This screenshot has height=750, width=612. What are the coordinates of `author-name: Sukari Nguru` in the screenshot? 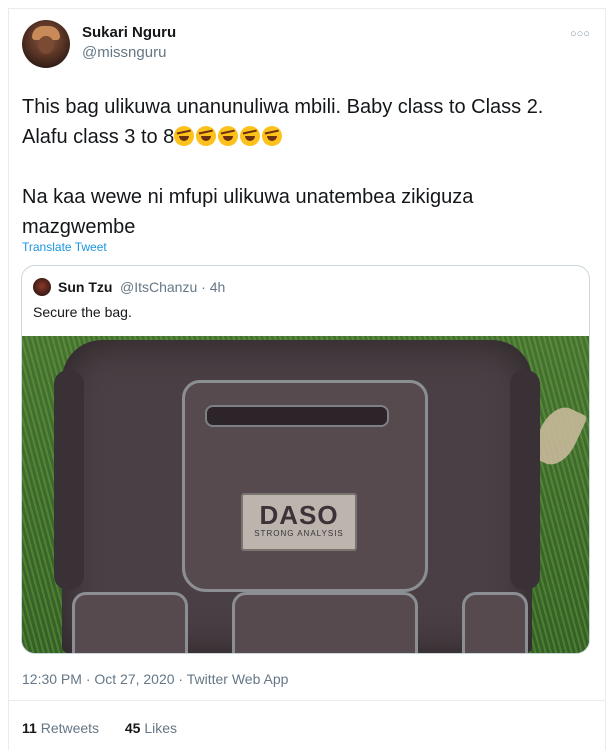 It's located at (129, 32).